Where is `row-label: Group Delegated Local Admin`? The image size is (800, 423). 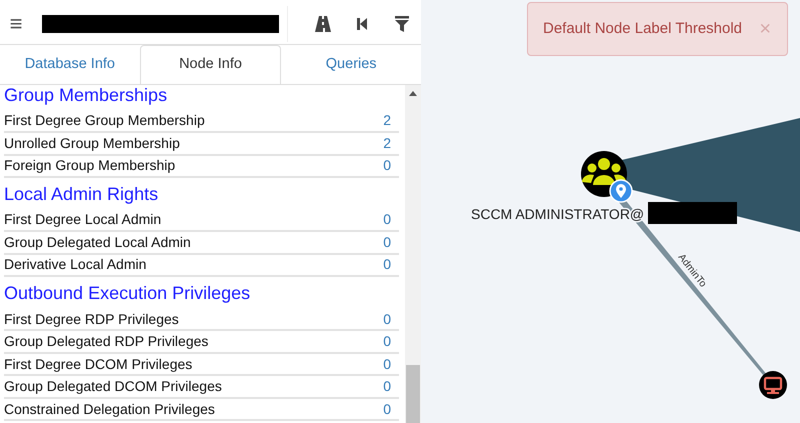 row-label: Group Delegated Local Admin is located at coordinates (97, 242).